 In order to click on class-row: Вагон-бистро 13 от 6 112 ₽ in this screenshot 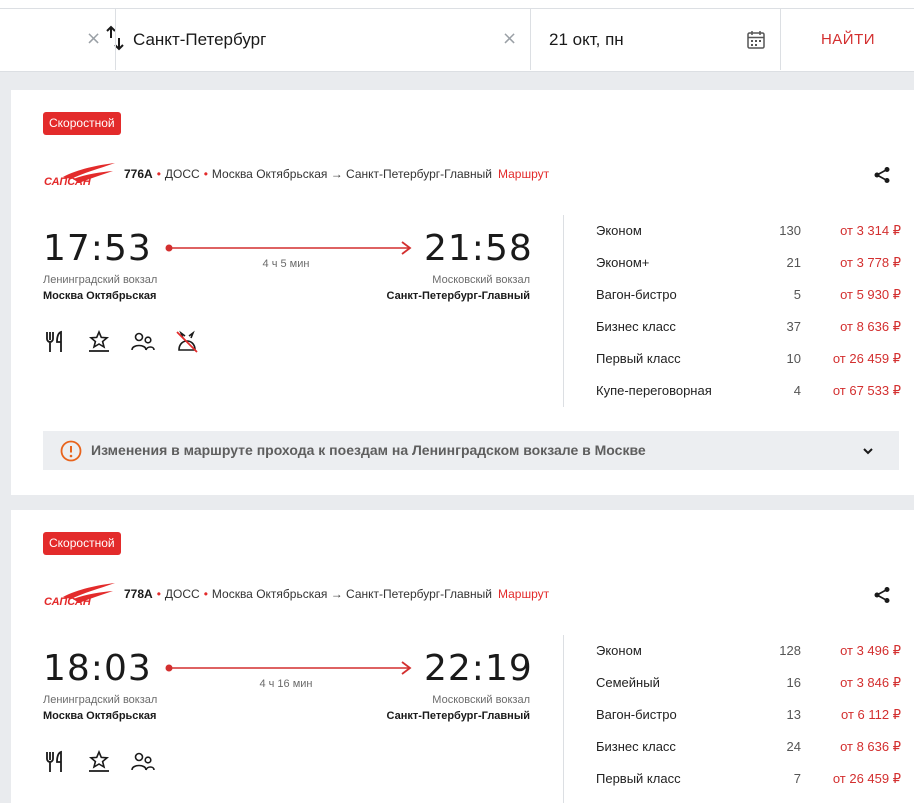, I will do `click(748, 720)`.